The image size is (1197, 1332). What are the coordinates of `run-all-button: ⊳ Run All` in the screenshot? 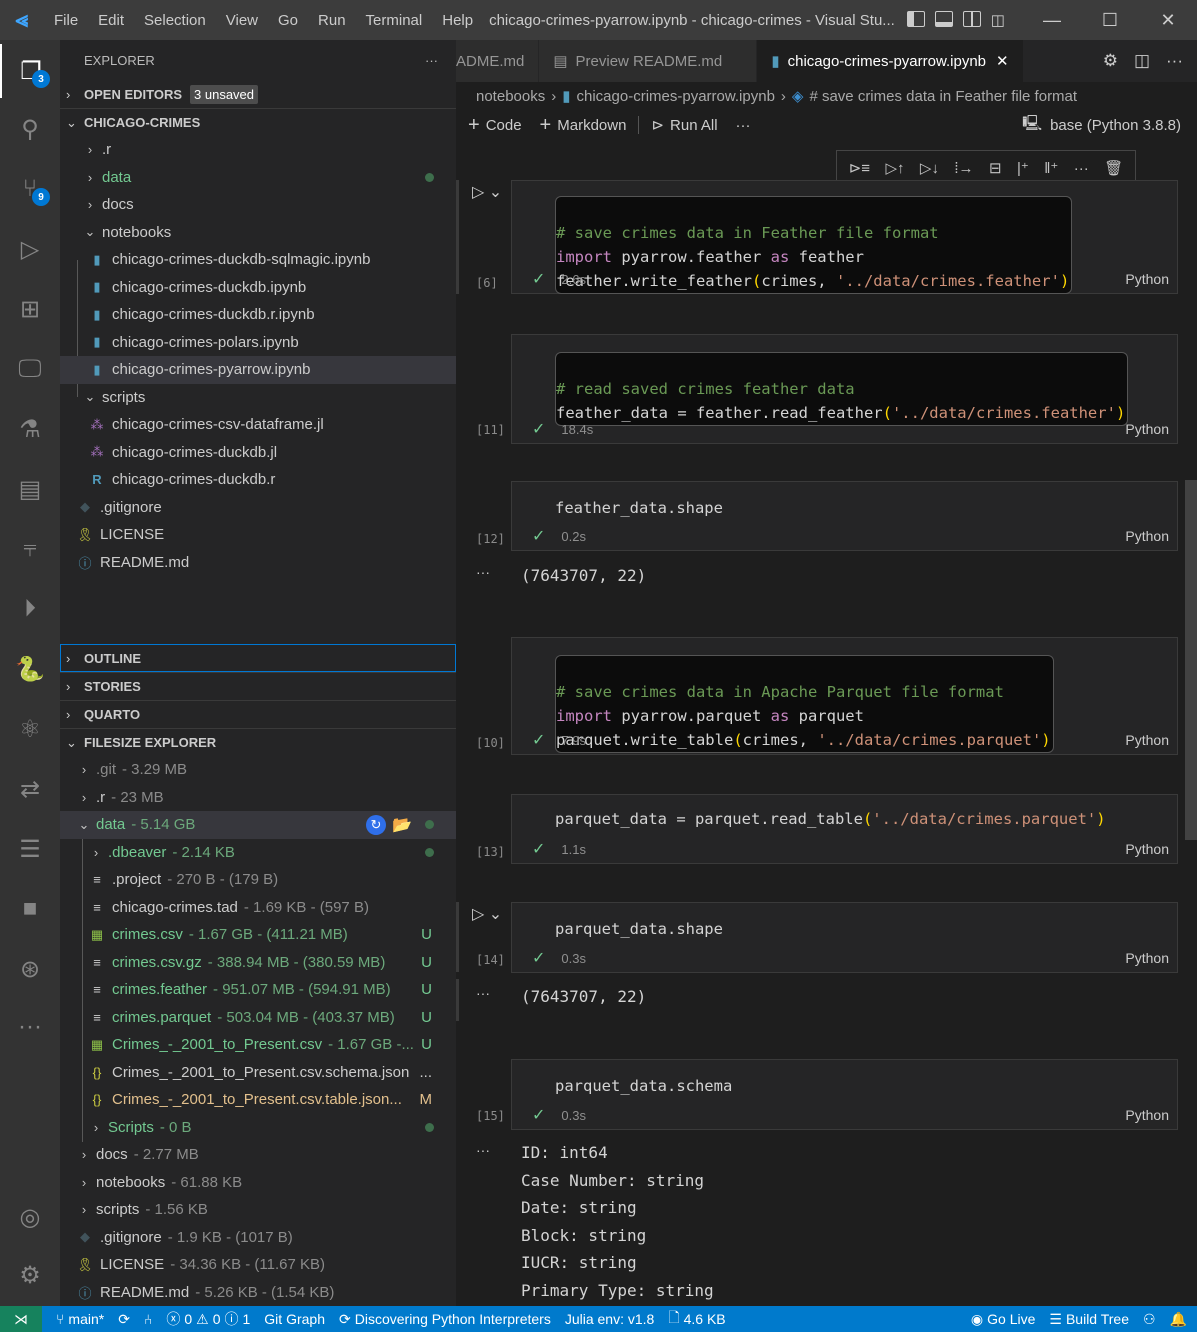 It's located at (684, 125).